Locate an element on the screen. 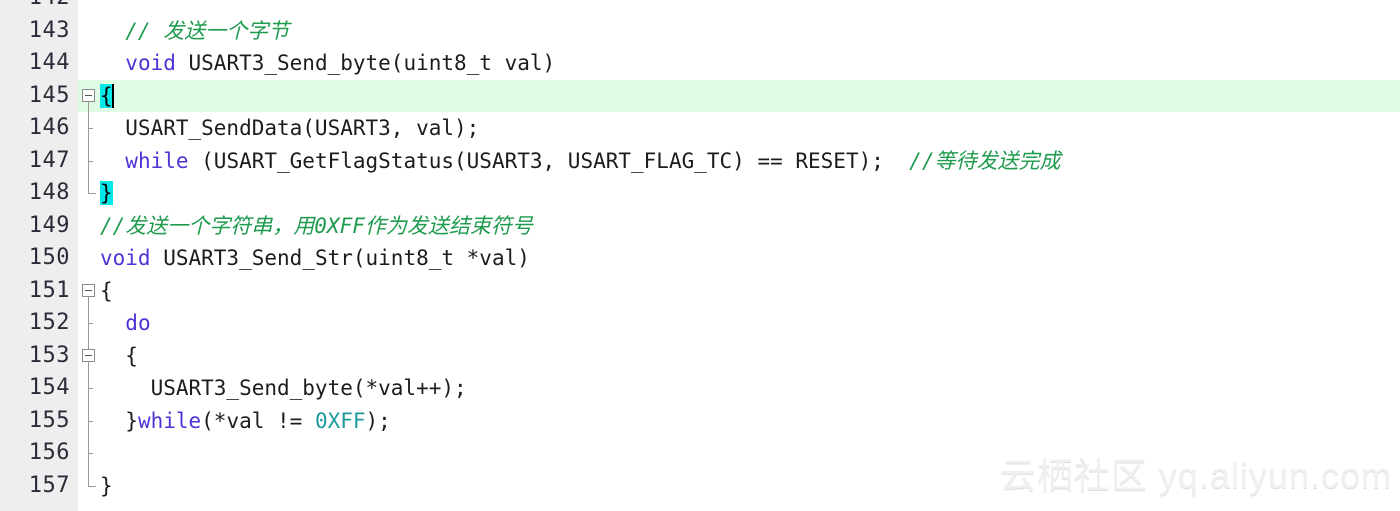 This screenshot has height=511, width=1400. code-text: do is located at coordinates (125, 323).